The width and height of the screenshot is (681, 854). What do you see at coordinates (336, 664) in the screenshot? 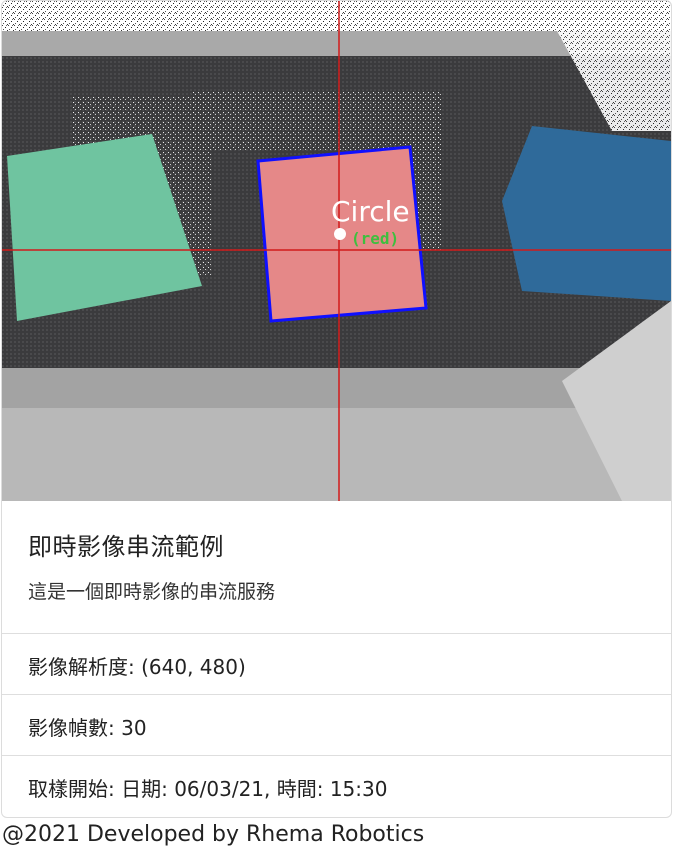
I see `resolution-item: 影像解析度: (640, 480)` at bounding box center [336, 664].